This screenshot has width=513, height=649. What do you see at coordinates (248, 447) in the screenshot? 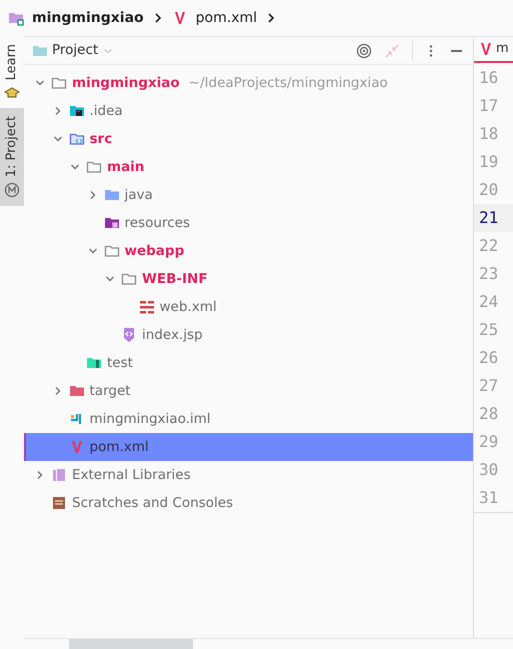
I see `tree-row: pom.xml` at bounding box center [248, 447].